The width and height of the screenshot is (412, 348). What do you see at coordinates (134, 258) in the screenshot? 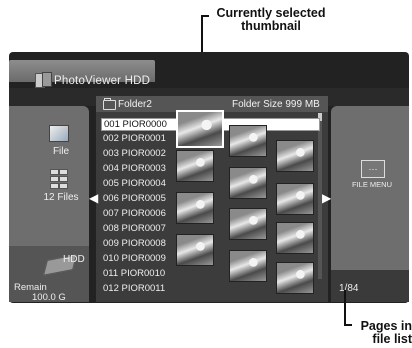
I see `file-label: 010 PIOR0009` at bounding box center [134, 258].